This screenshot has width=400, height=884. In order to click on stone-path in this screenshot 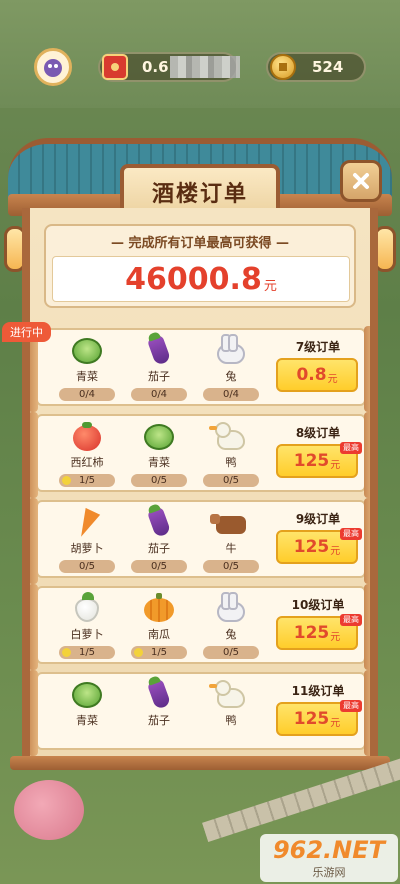, I will do `click(301, 800)`.